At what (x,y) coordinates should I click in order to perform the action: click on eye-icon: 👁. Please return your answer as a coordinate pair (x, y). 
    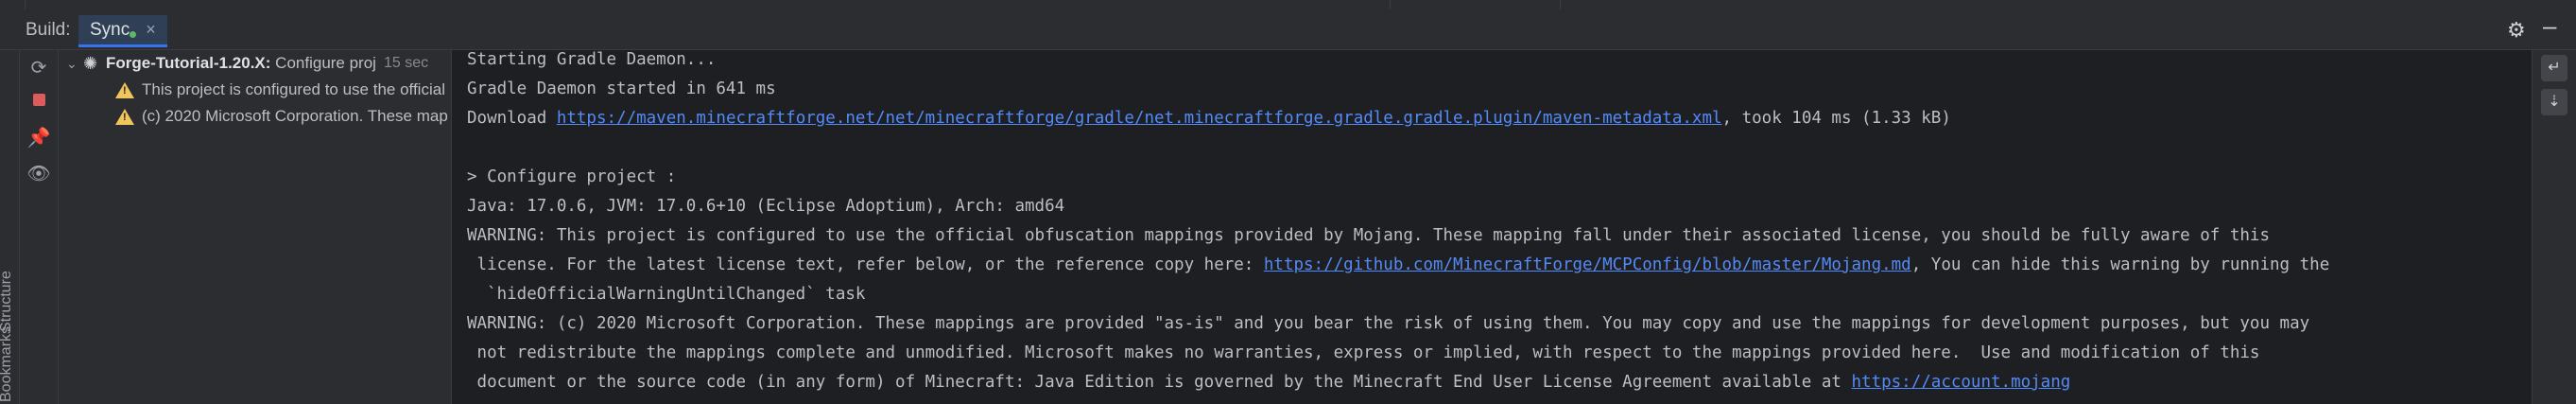
    Looking at the image, I should click on (39, 173).